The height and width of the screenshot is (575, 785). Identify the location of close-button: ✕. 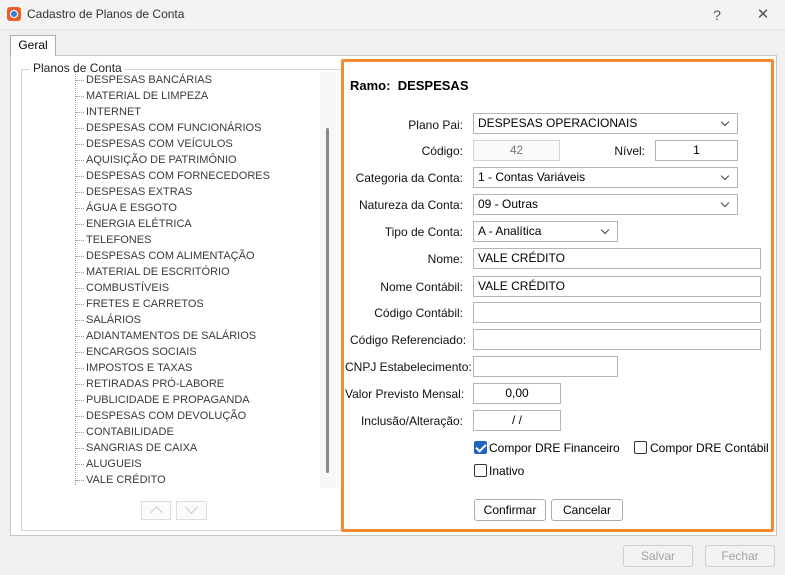
(763, 15).